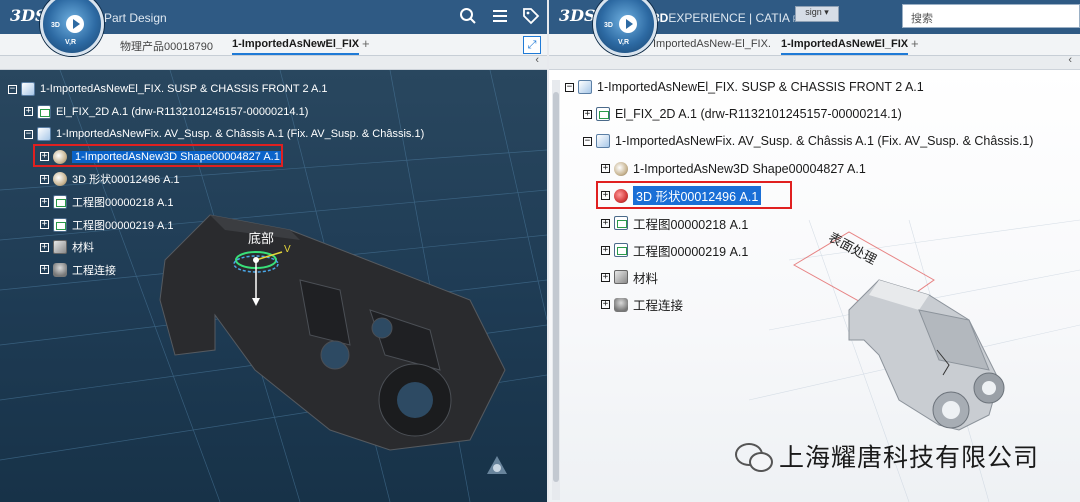  I want to click on search-input: 搜索, so click(991, 16).